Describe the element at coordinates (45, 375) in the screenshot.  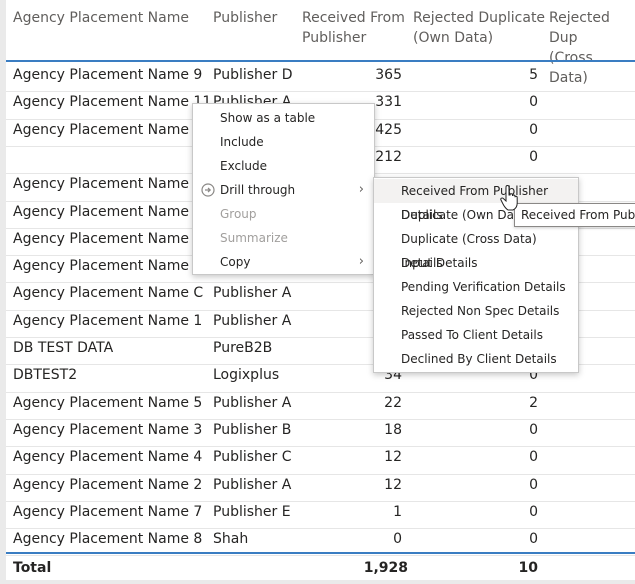
I see `cell-agency-placement-name: DBTEST2` at that location.